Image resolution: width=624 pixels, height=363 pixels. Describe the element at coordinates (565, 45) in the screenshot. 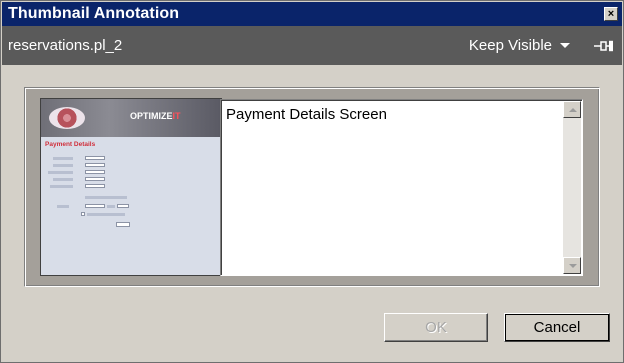

I see `caret-down-icon` at that location.